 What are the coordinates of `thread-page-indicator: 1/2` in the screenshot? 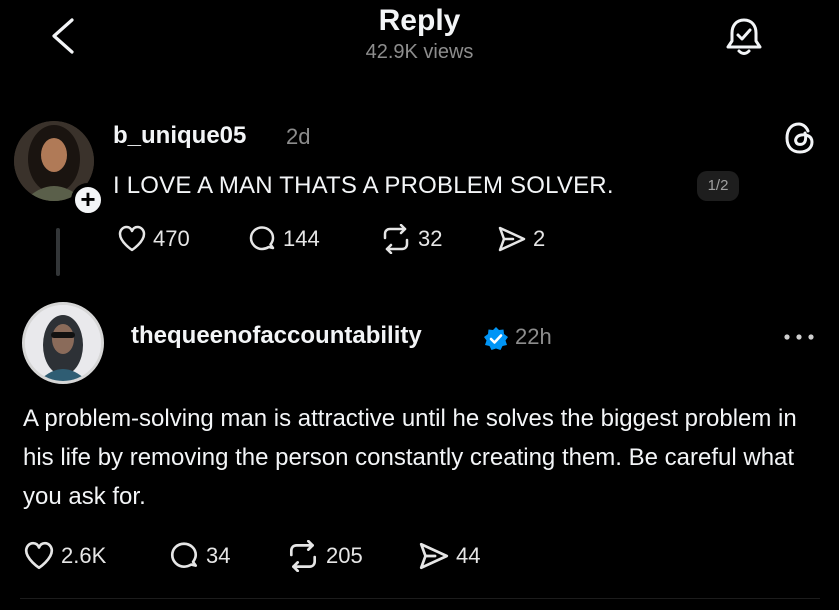 It's located at (718, 186).